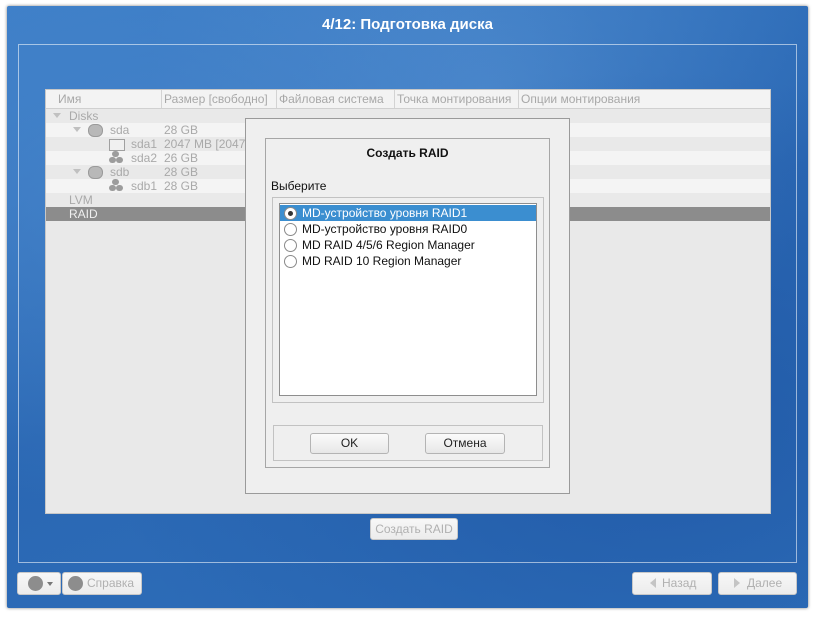 The image size is (820, 620). What do you see at coordinates (580, 99) in the screenshot?
I see `column-header-mount-options: Опции монтирования` at bounding box center [580, 99].